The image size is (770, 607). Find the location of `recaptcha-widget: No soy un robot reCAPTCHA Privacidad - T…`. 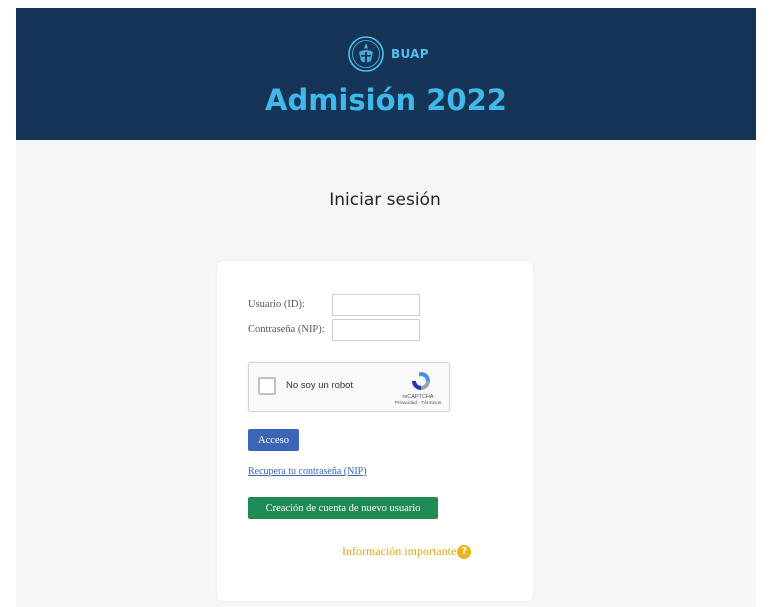

recaptcha-widget: No soy un robot reCAPTCHA Privacidad - T… is located at coordinates (349, 387).